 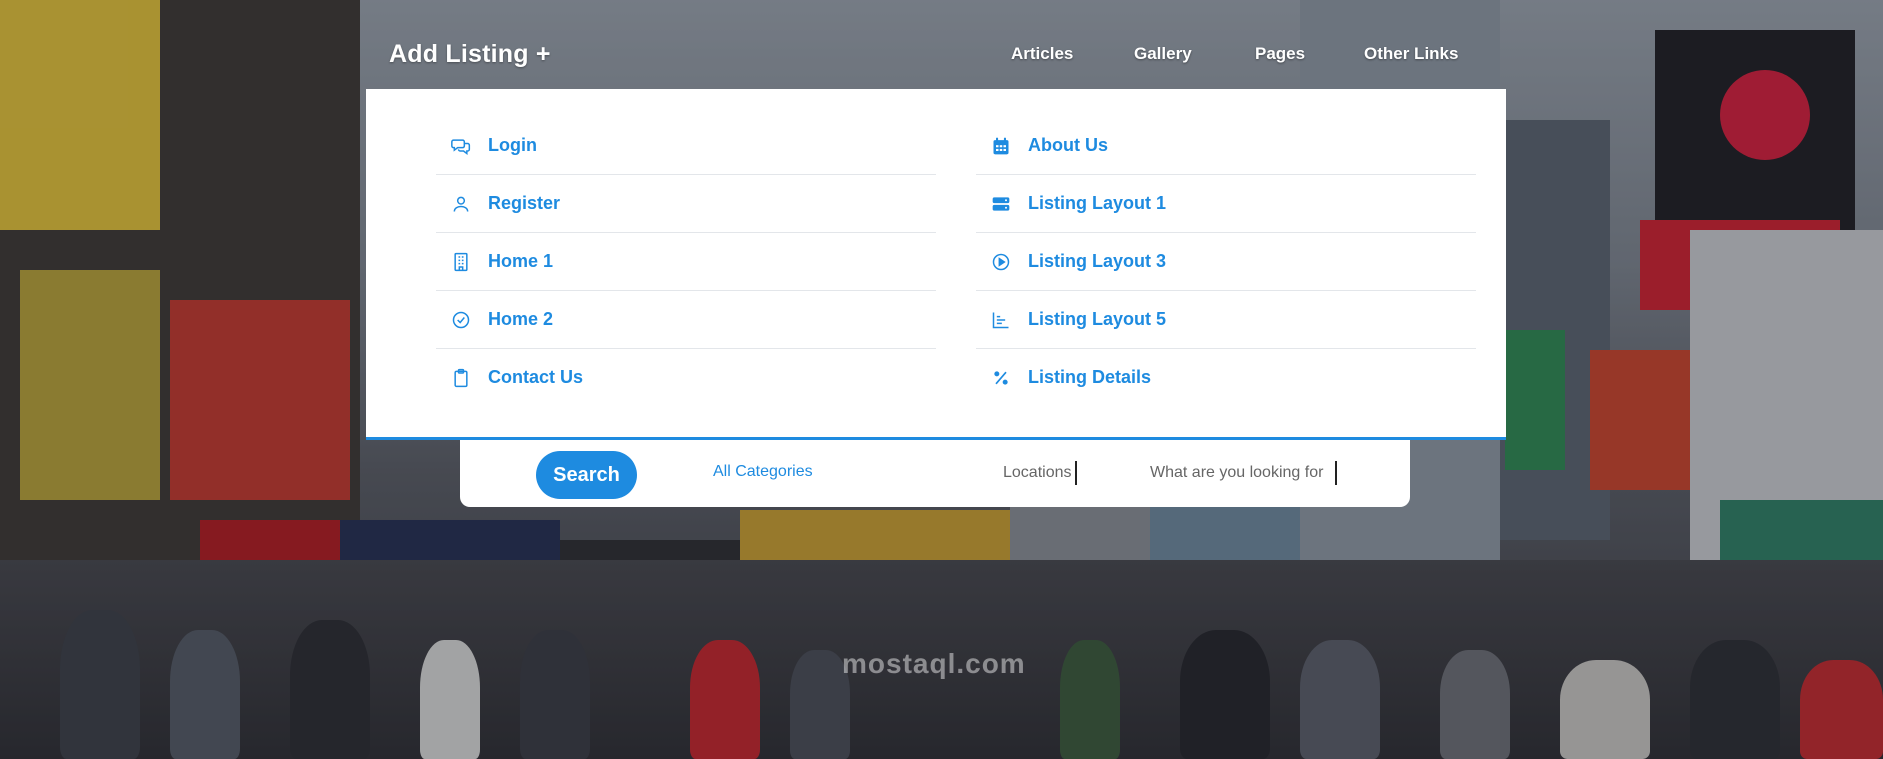 What do you see at coordinates (521, 319) in the screenshot?
I see `menu-item-label: Home 2` at bounding box center [521, 319].